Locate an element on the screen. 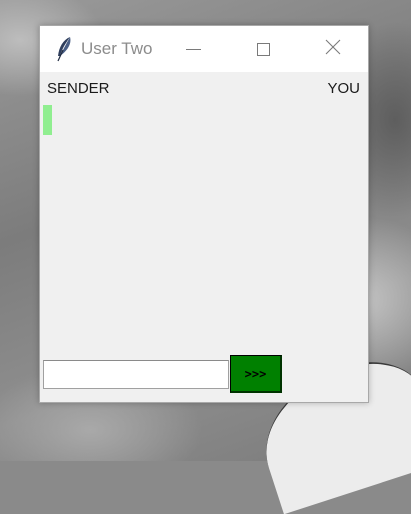 The width and height of the screenshot is (411, 514). you-label: YOU is located at coordinates (343, 88).